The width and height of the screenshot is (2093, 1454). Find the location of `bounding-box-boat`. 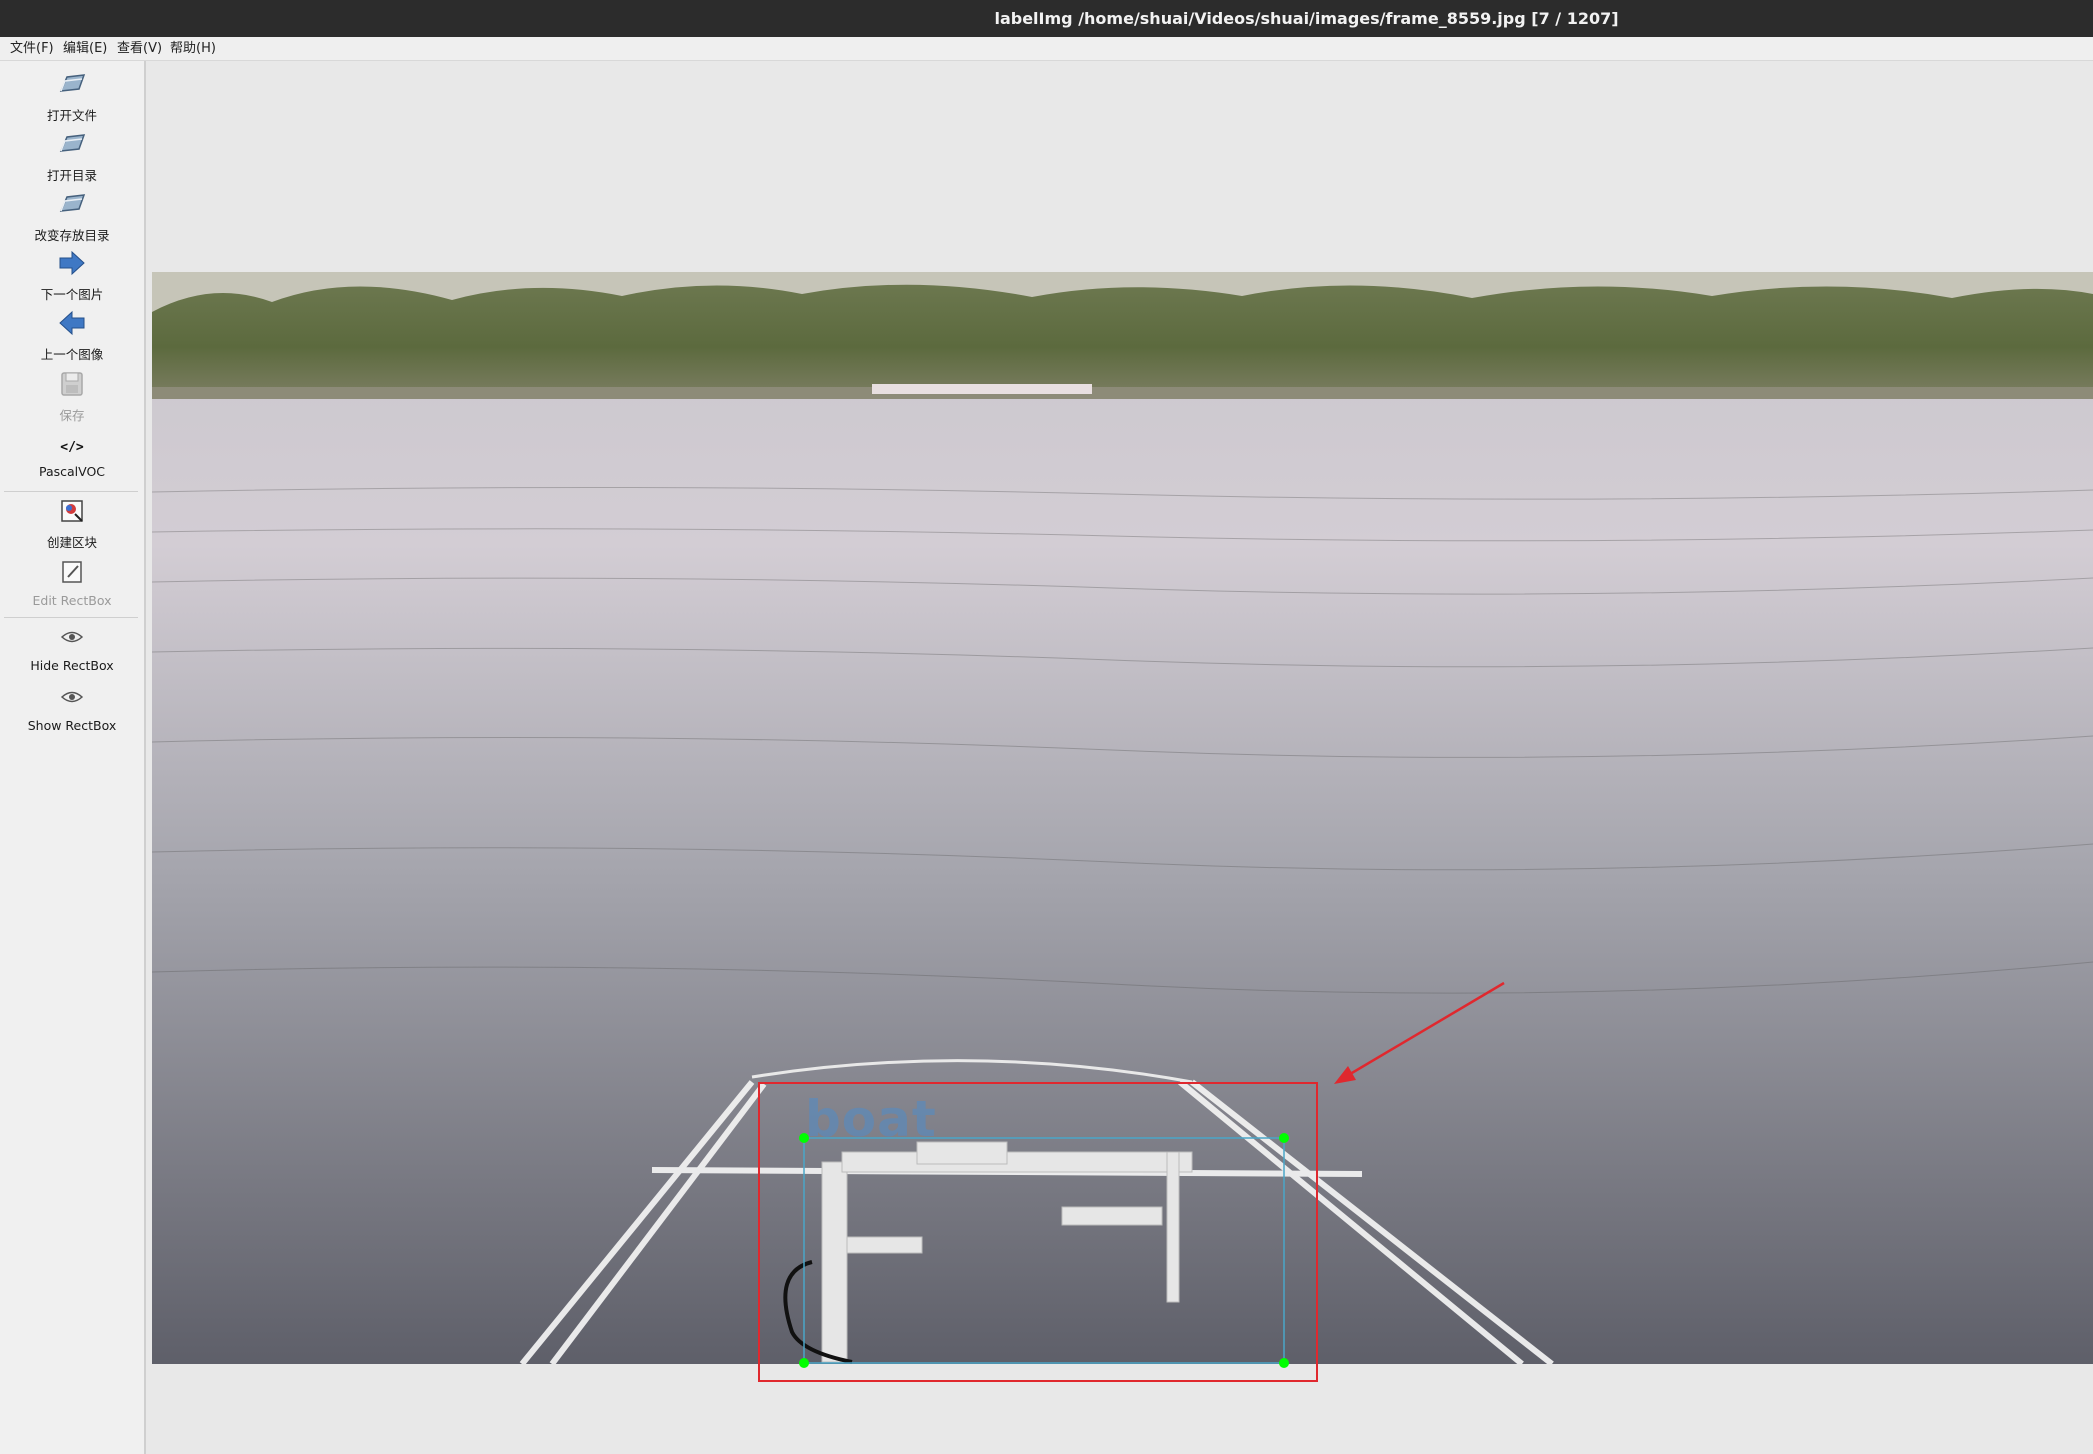

bounding-box-boat is located at coordinates (1044, 1250).